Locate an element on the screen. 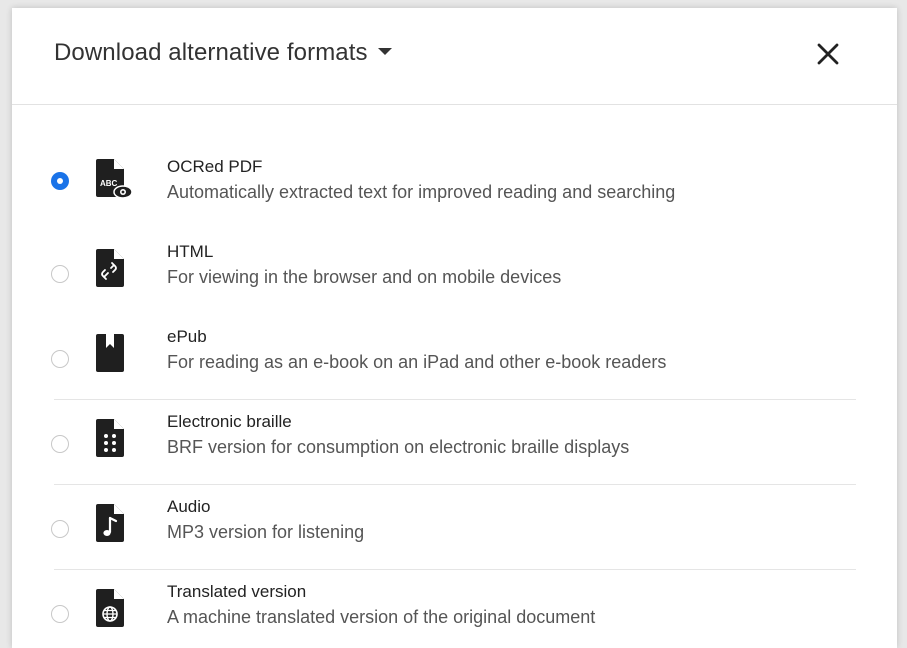  close-icon is located at coordinates (828, 54).